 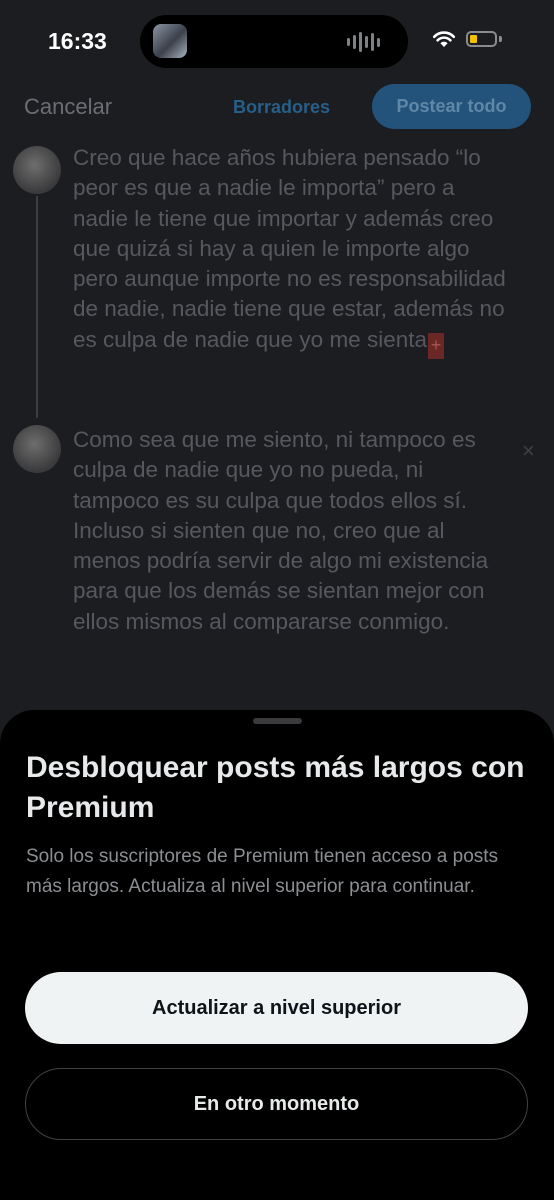 I want to click on battery-tip, so click(x=500, y=39).